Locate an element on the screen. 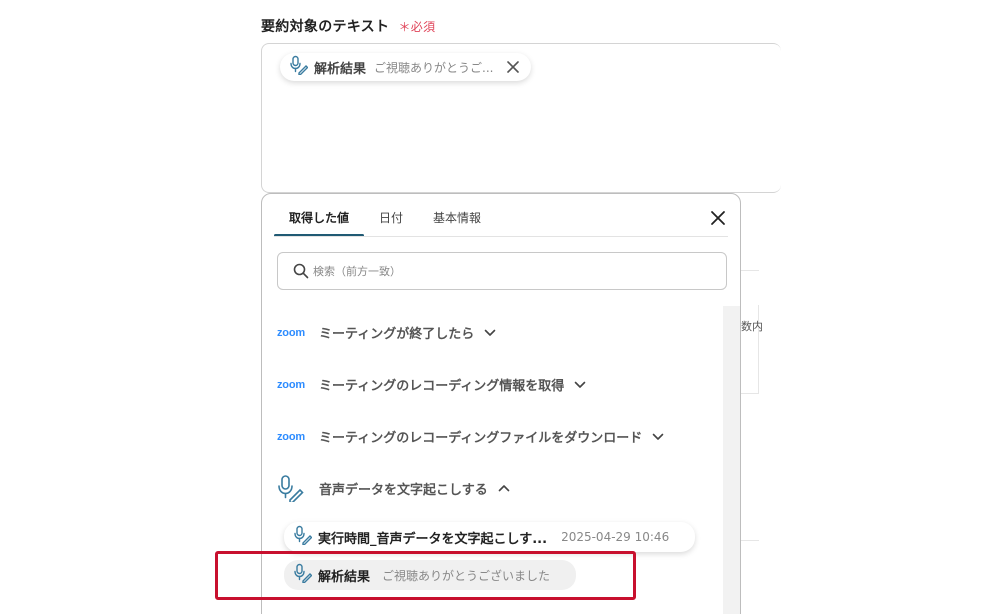 The width and height of the screenshot is (1000, 614). value-item-execution-time: 実行時間_音声データを文字起こしす... 2025-04-29 10:46 is located at coordinates (490, 537).